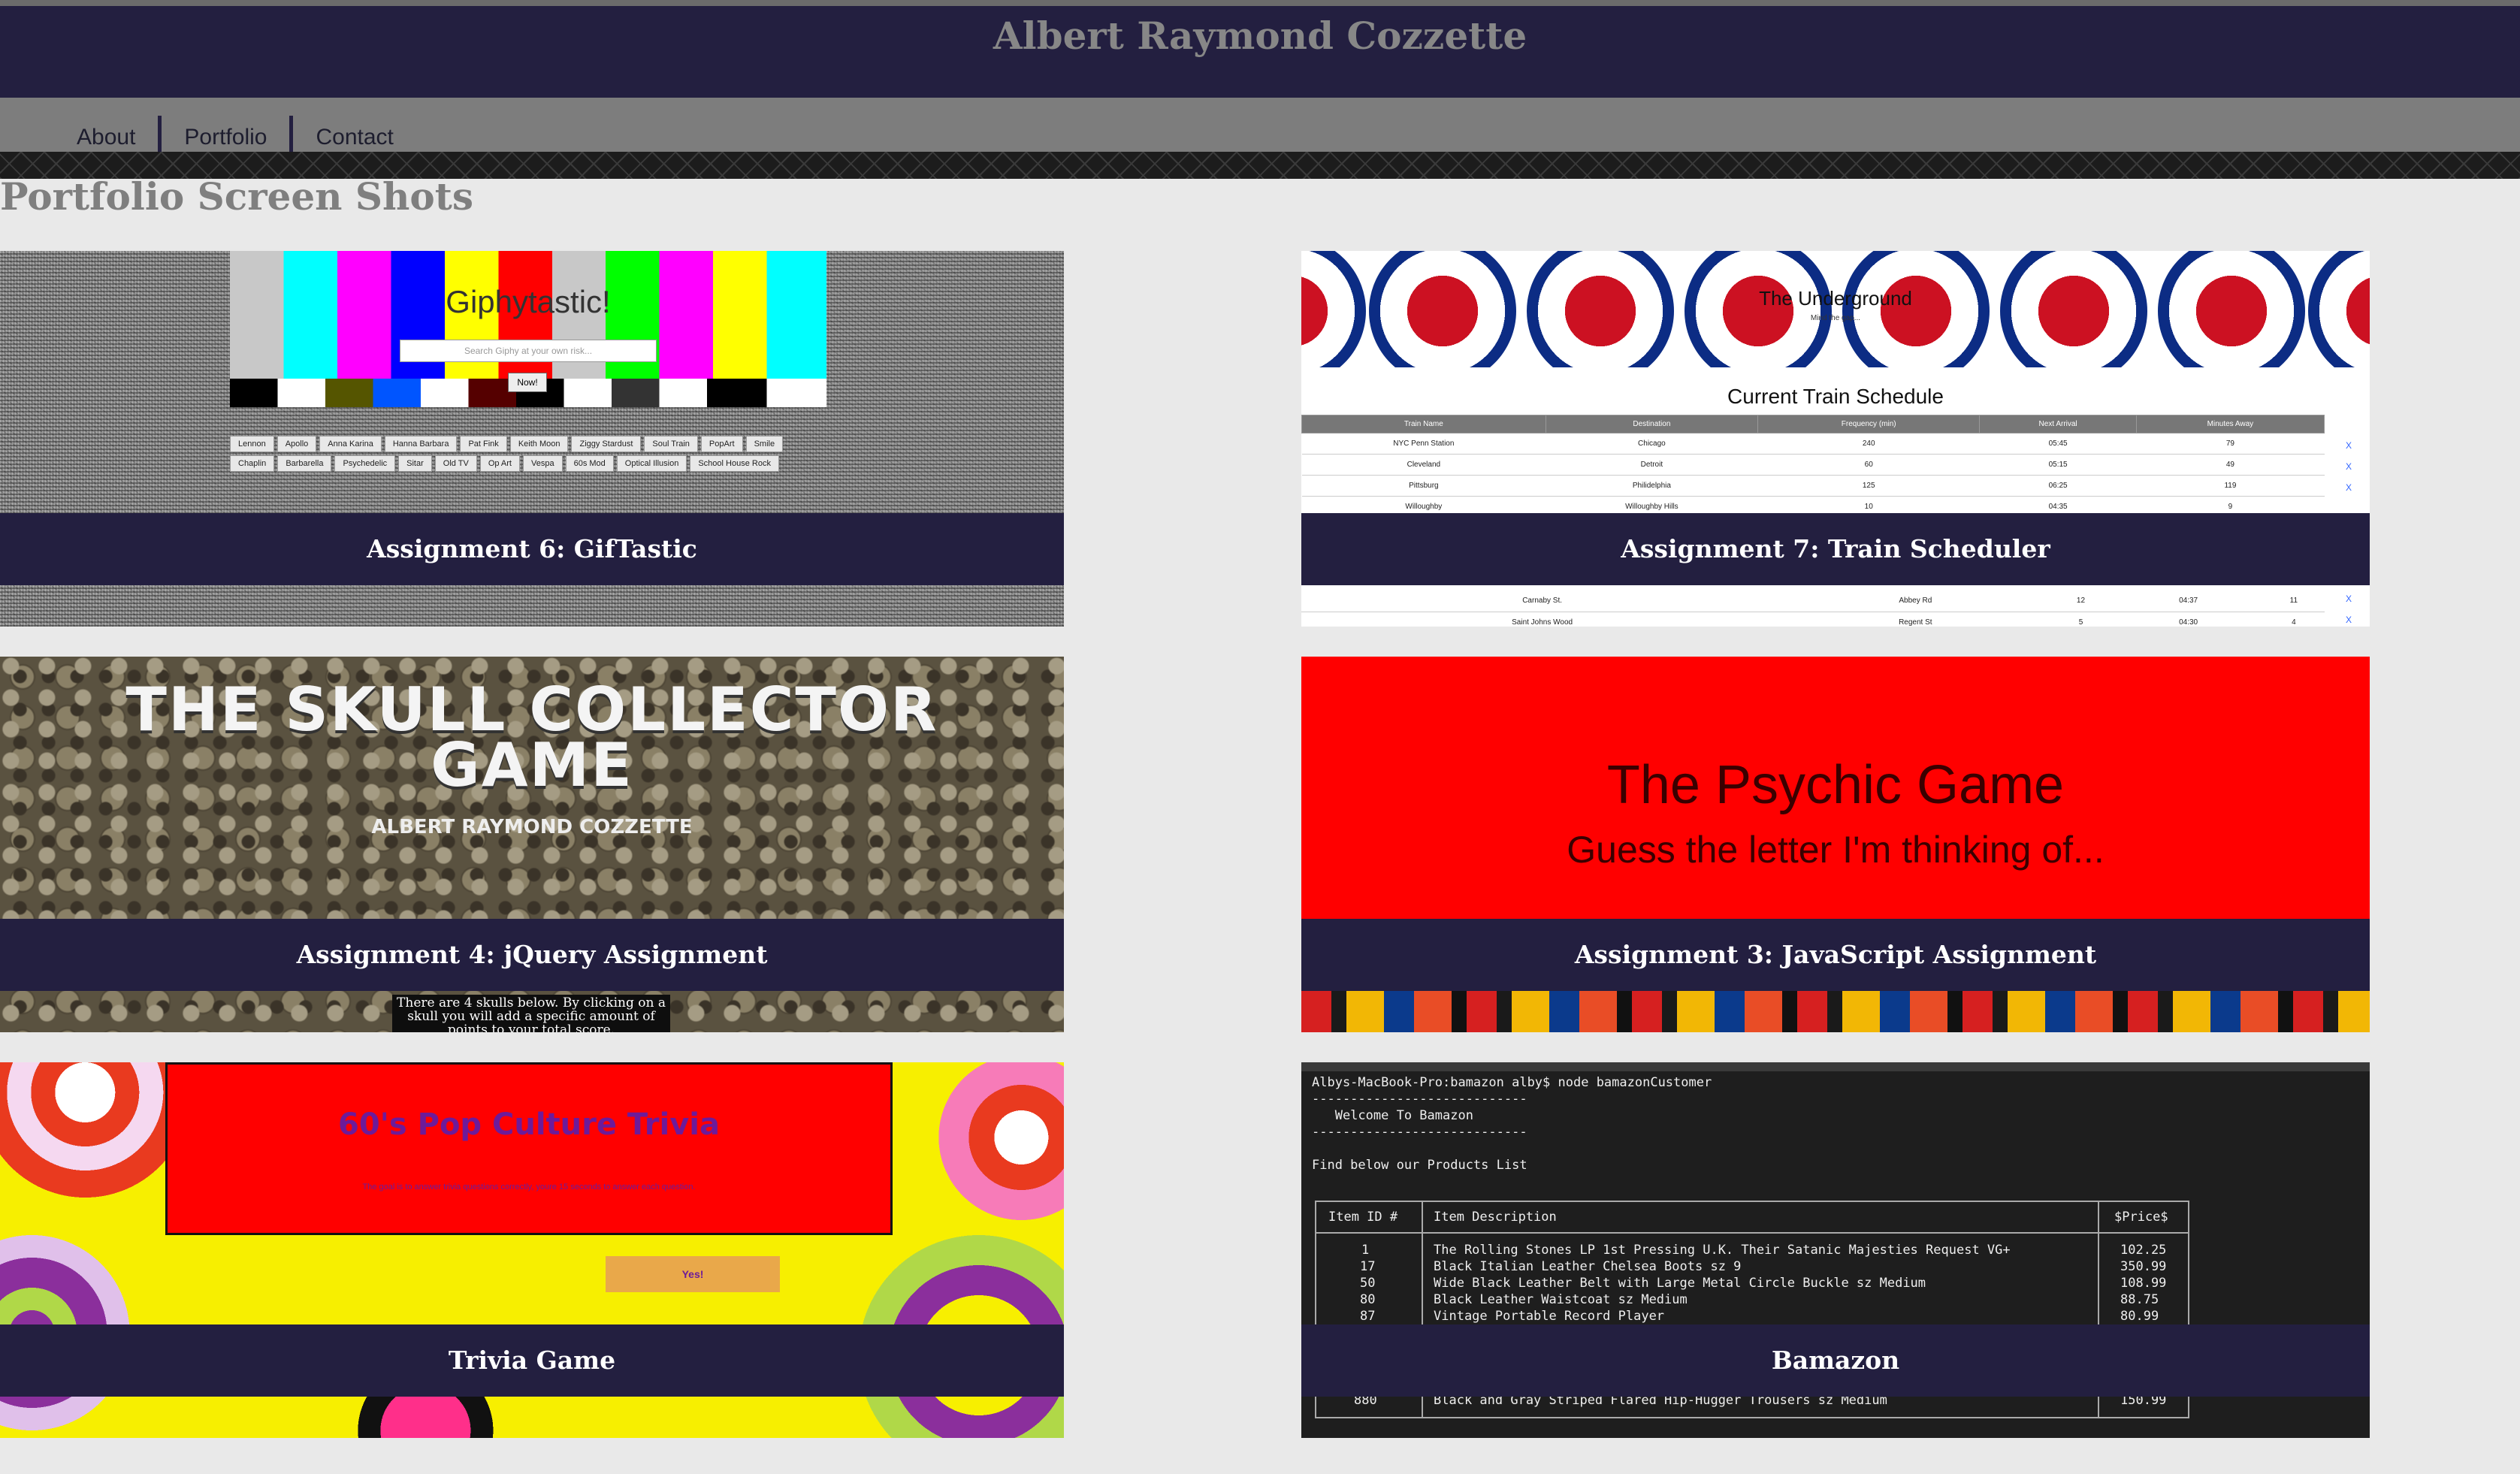 Image resolution: width=2520 pixels, height=1474 pixels. What do you see at coordinates (1868, 444) in the screenshot?
I see `table-cell: 240` at bounding box center [1868, 444].